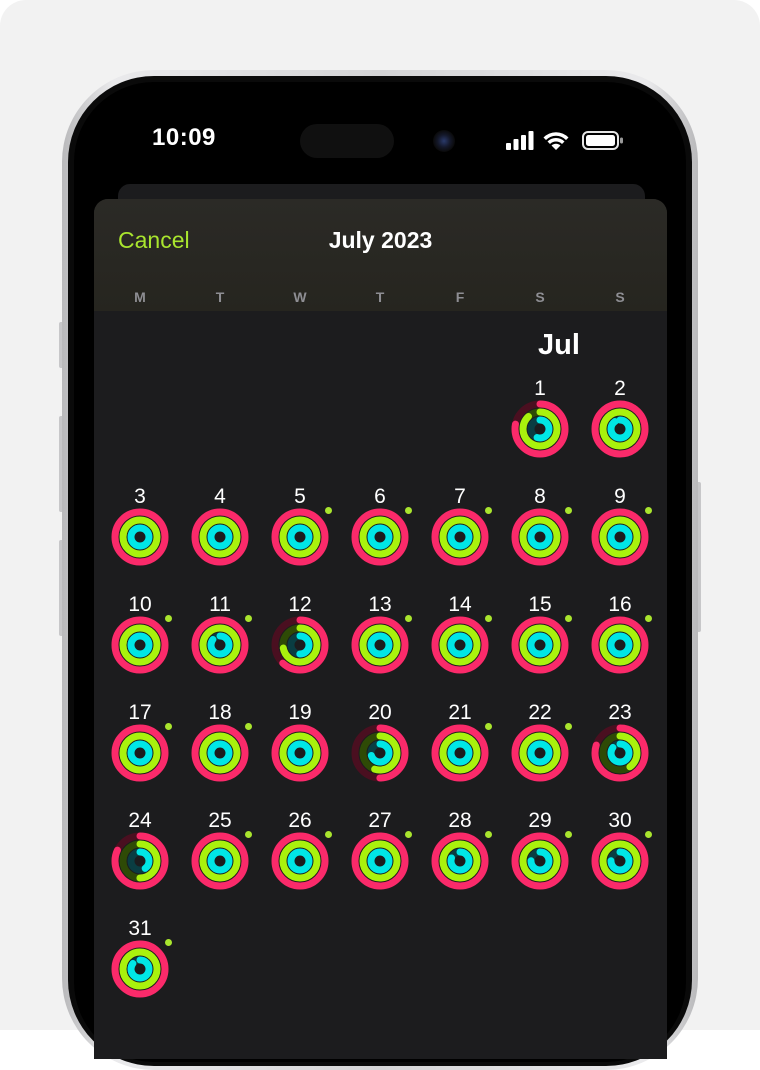  I want to click on calendar-day: 28, so click(460, 859).